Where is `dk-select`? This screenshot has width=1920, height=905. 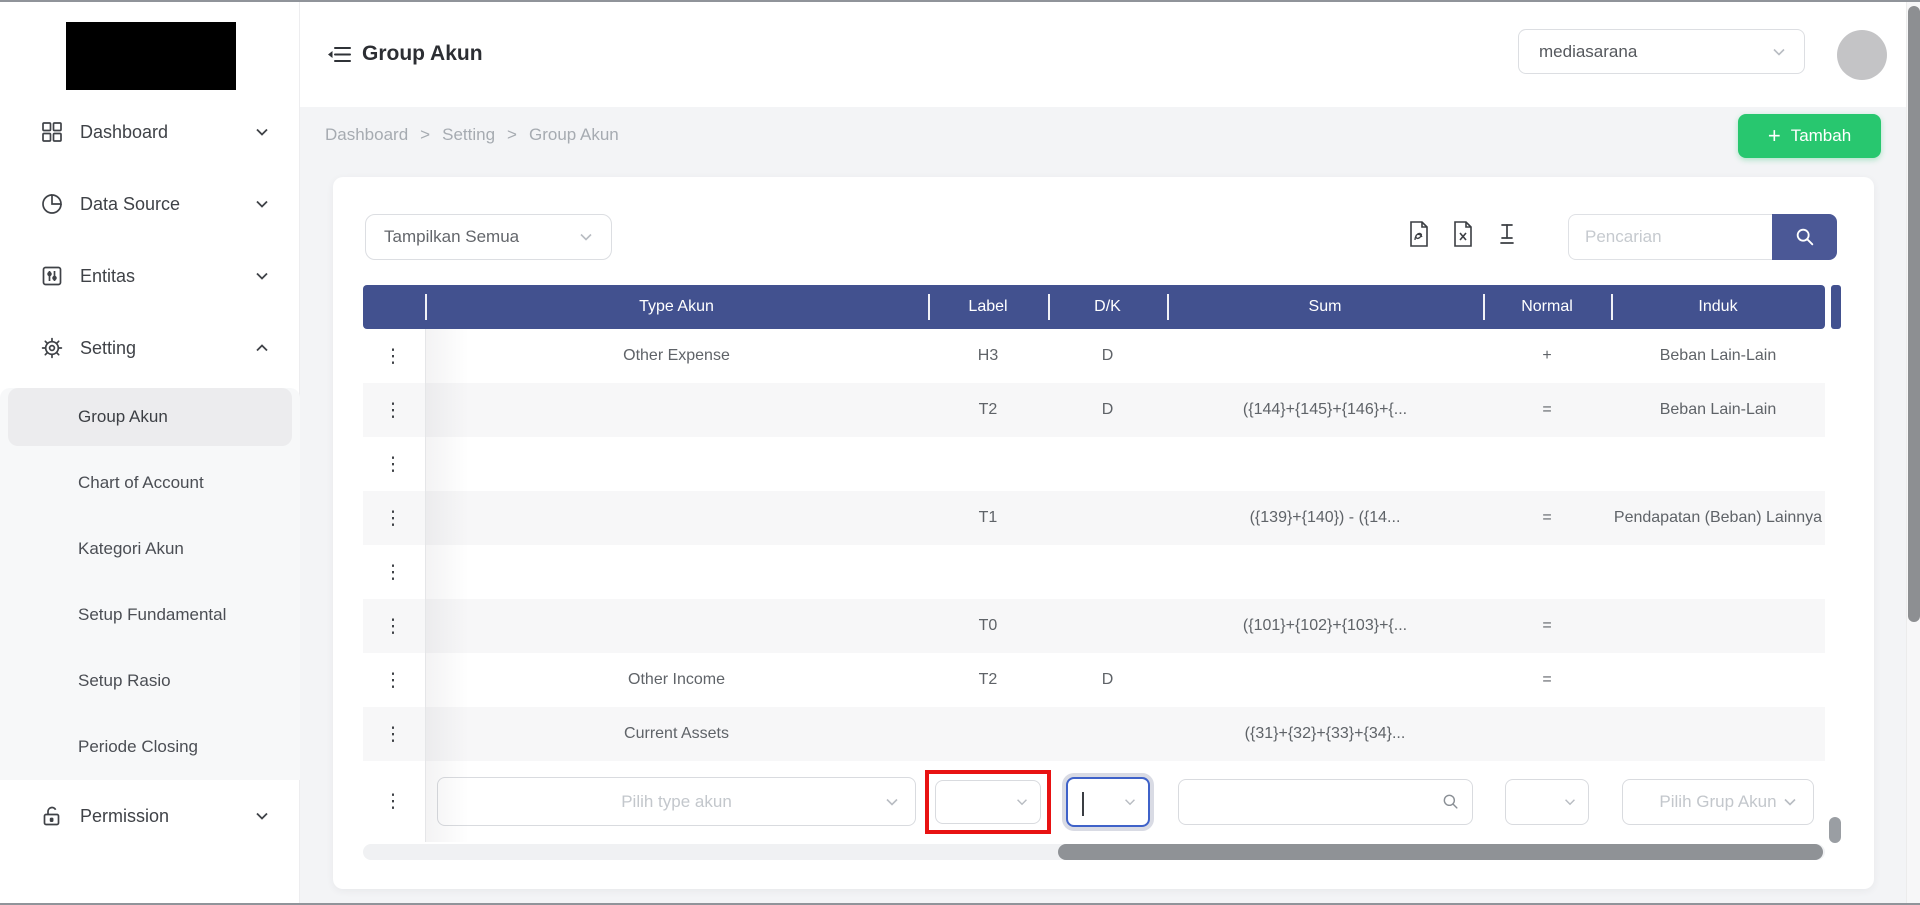
dk-select is located at coordinates (1107, 801).